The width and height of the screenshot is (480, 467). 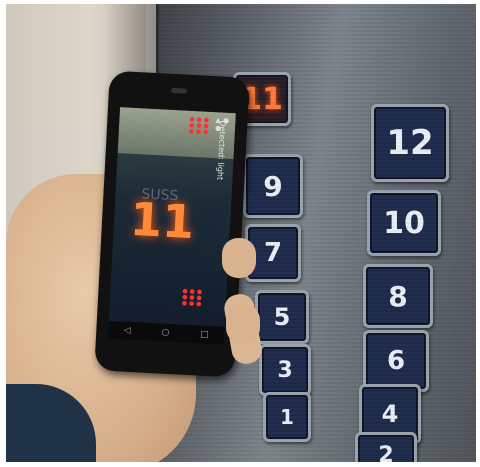 I want to click on floor-button-5: 5, so click(x=282, y=317).